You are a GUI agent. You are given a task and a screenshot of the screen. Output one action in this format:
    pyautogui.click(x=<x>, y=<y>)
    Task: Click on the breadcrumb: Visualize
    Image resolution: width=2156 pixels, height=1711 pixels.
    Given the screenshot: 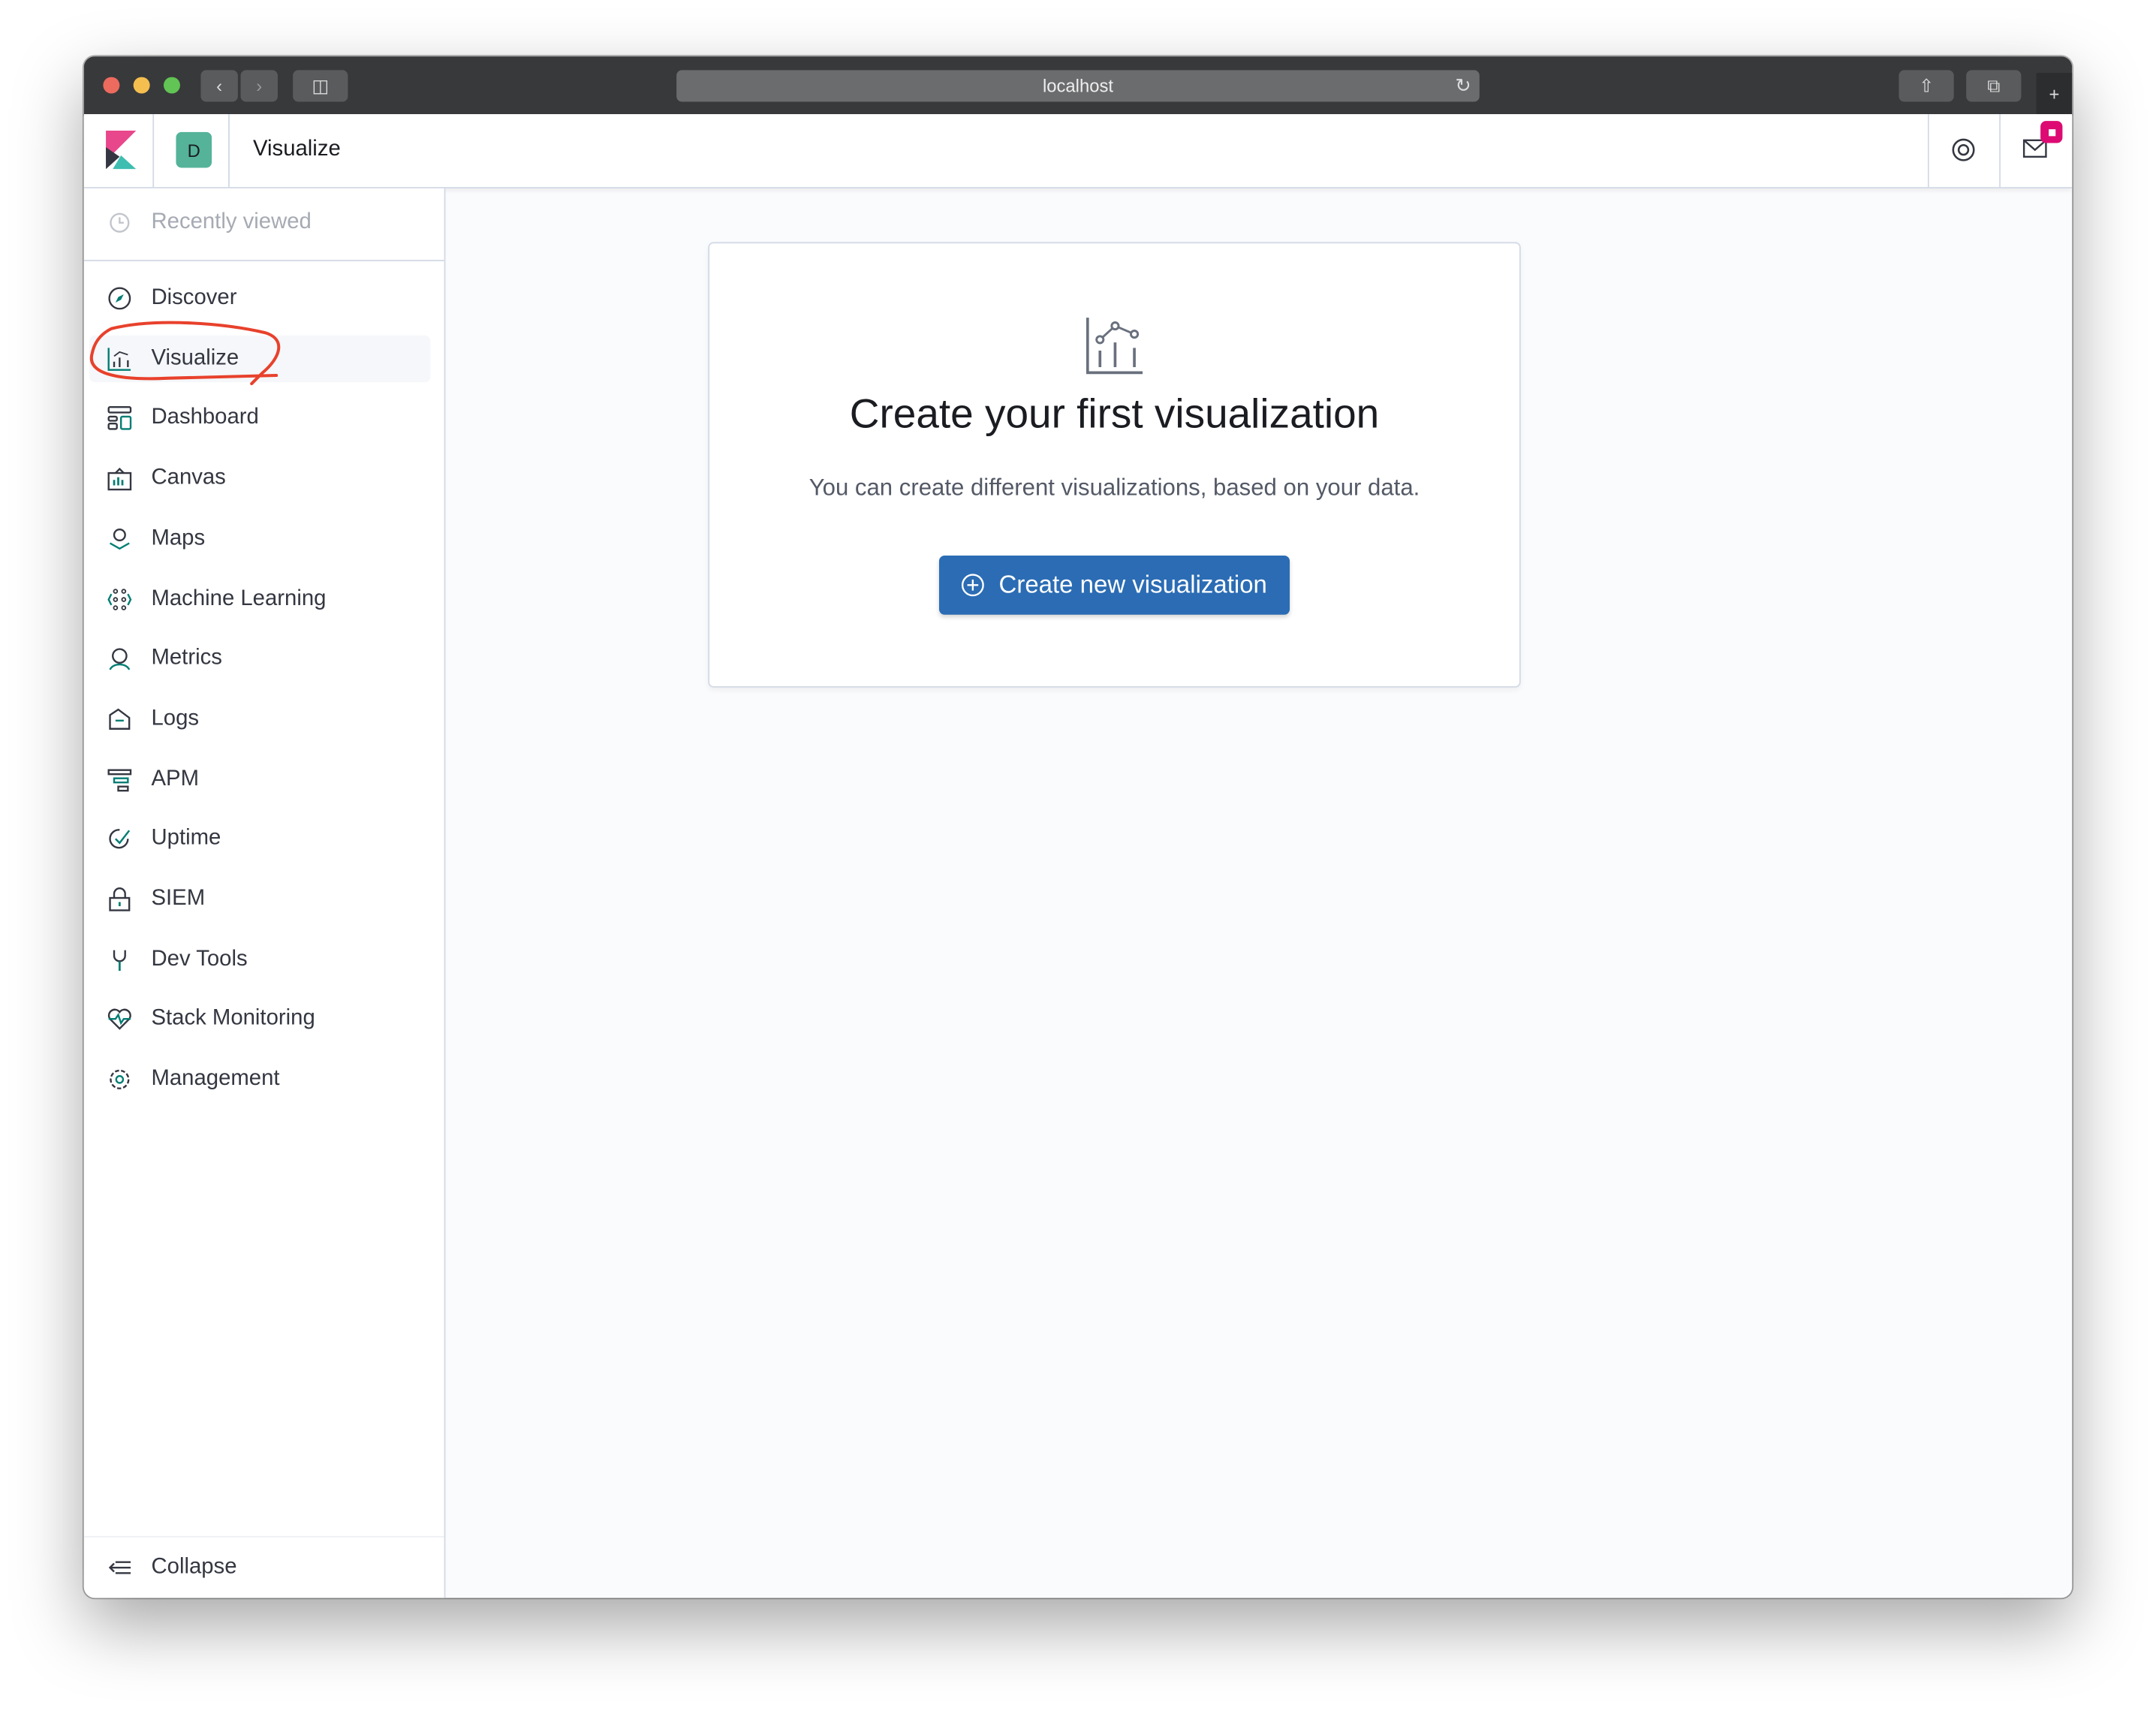 What is the action you would take?
    pyautogui.click(x=297, y=149)
    